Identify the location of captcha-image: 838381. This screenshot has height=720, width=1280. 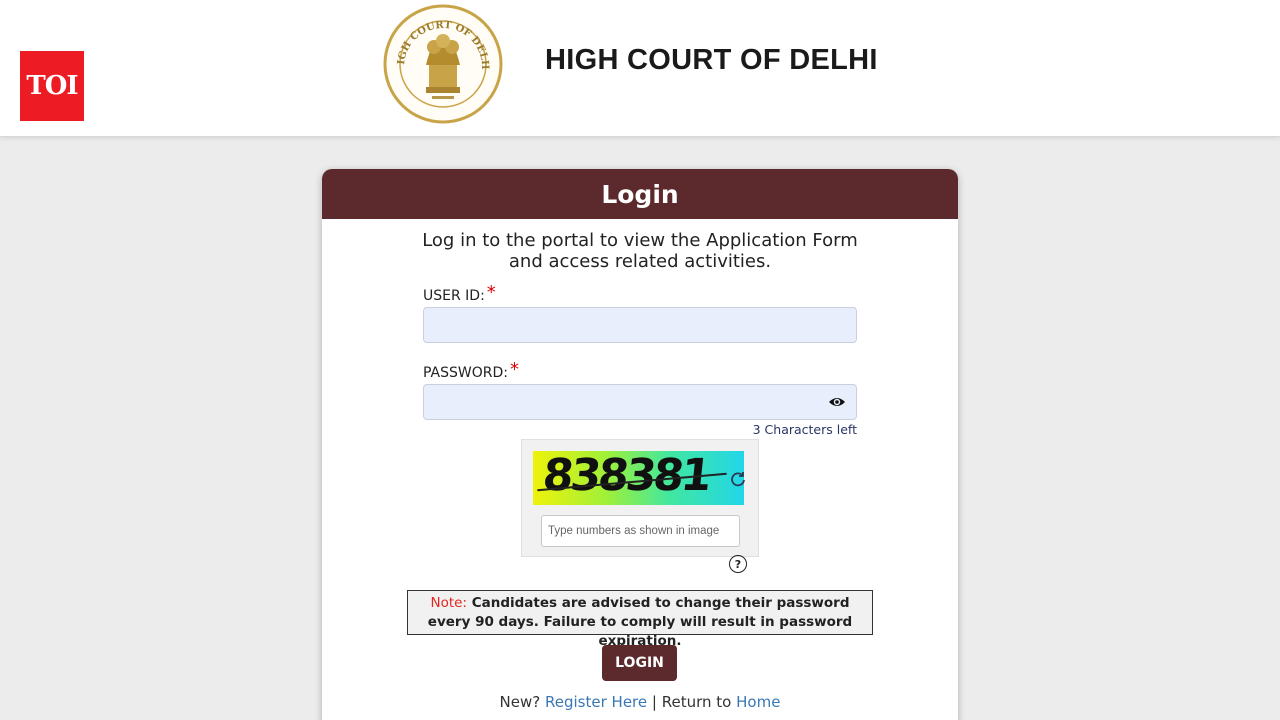
(638, 478).